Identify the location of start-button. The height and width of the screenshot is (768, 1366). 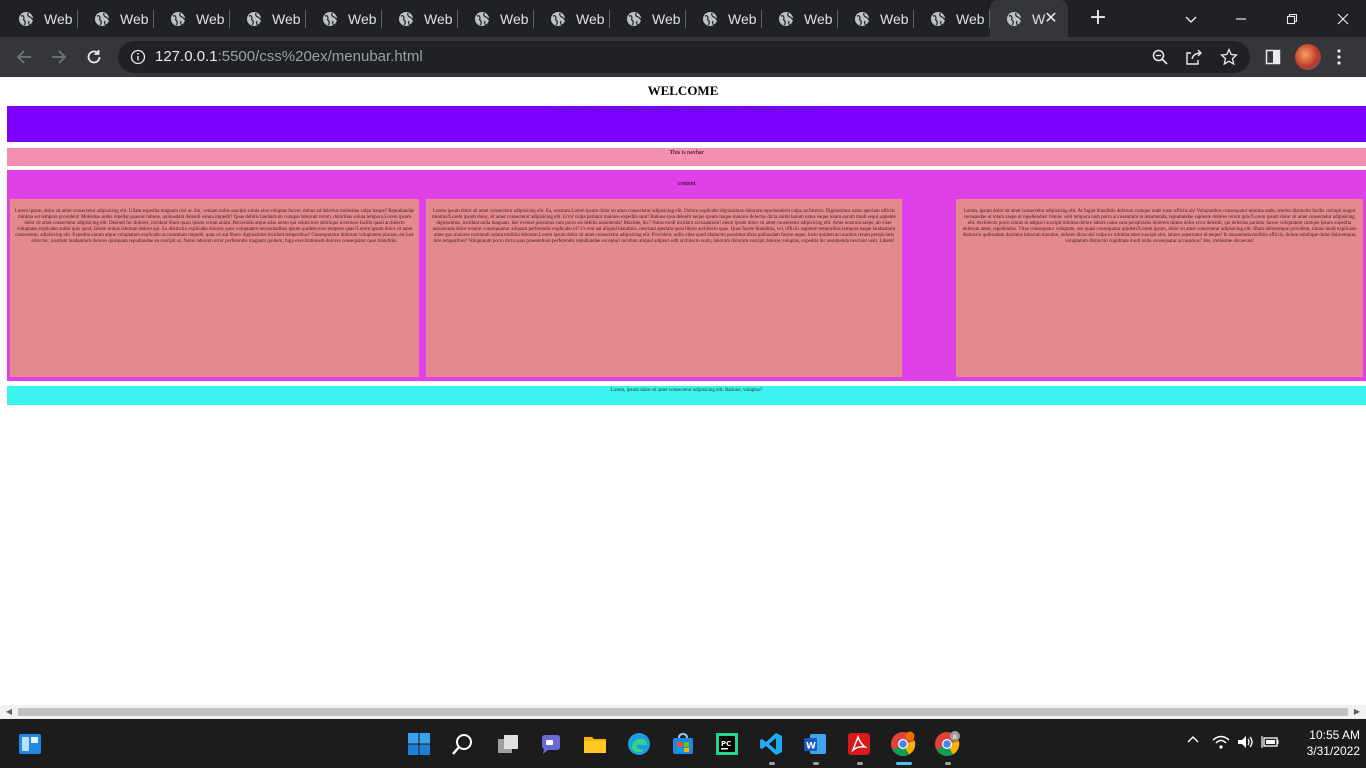
(419, 744).